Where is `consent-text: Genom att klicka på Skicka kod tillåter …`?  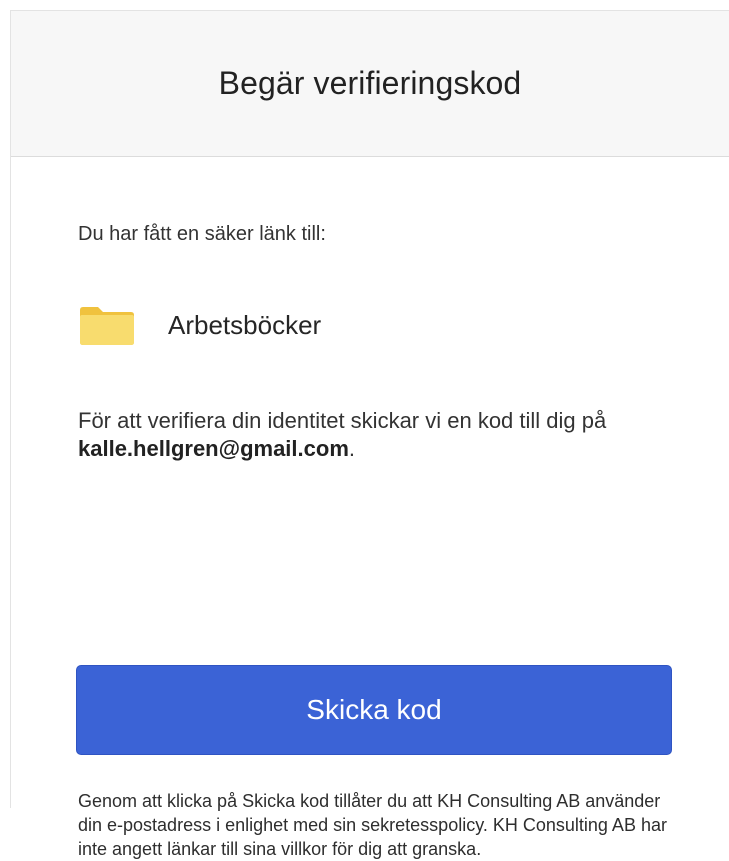
consent-text: Genom att klicka på Skicka kod tillåter … is located at coordinates (372, 825).